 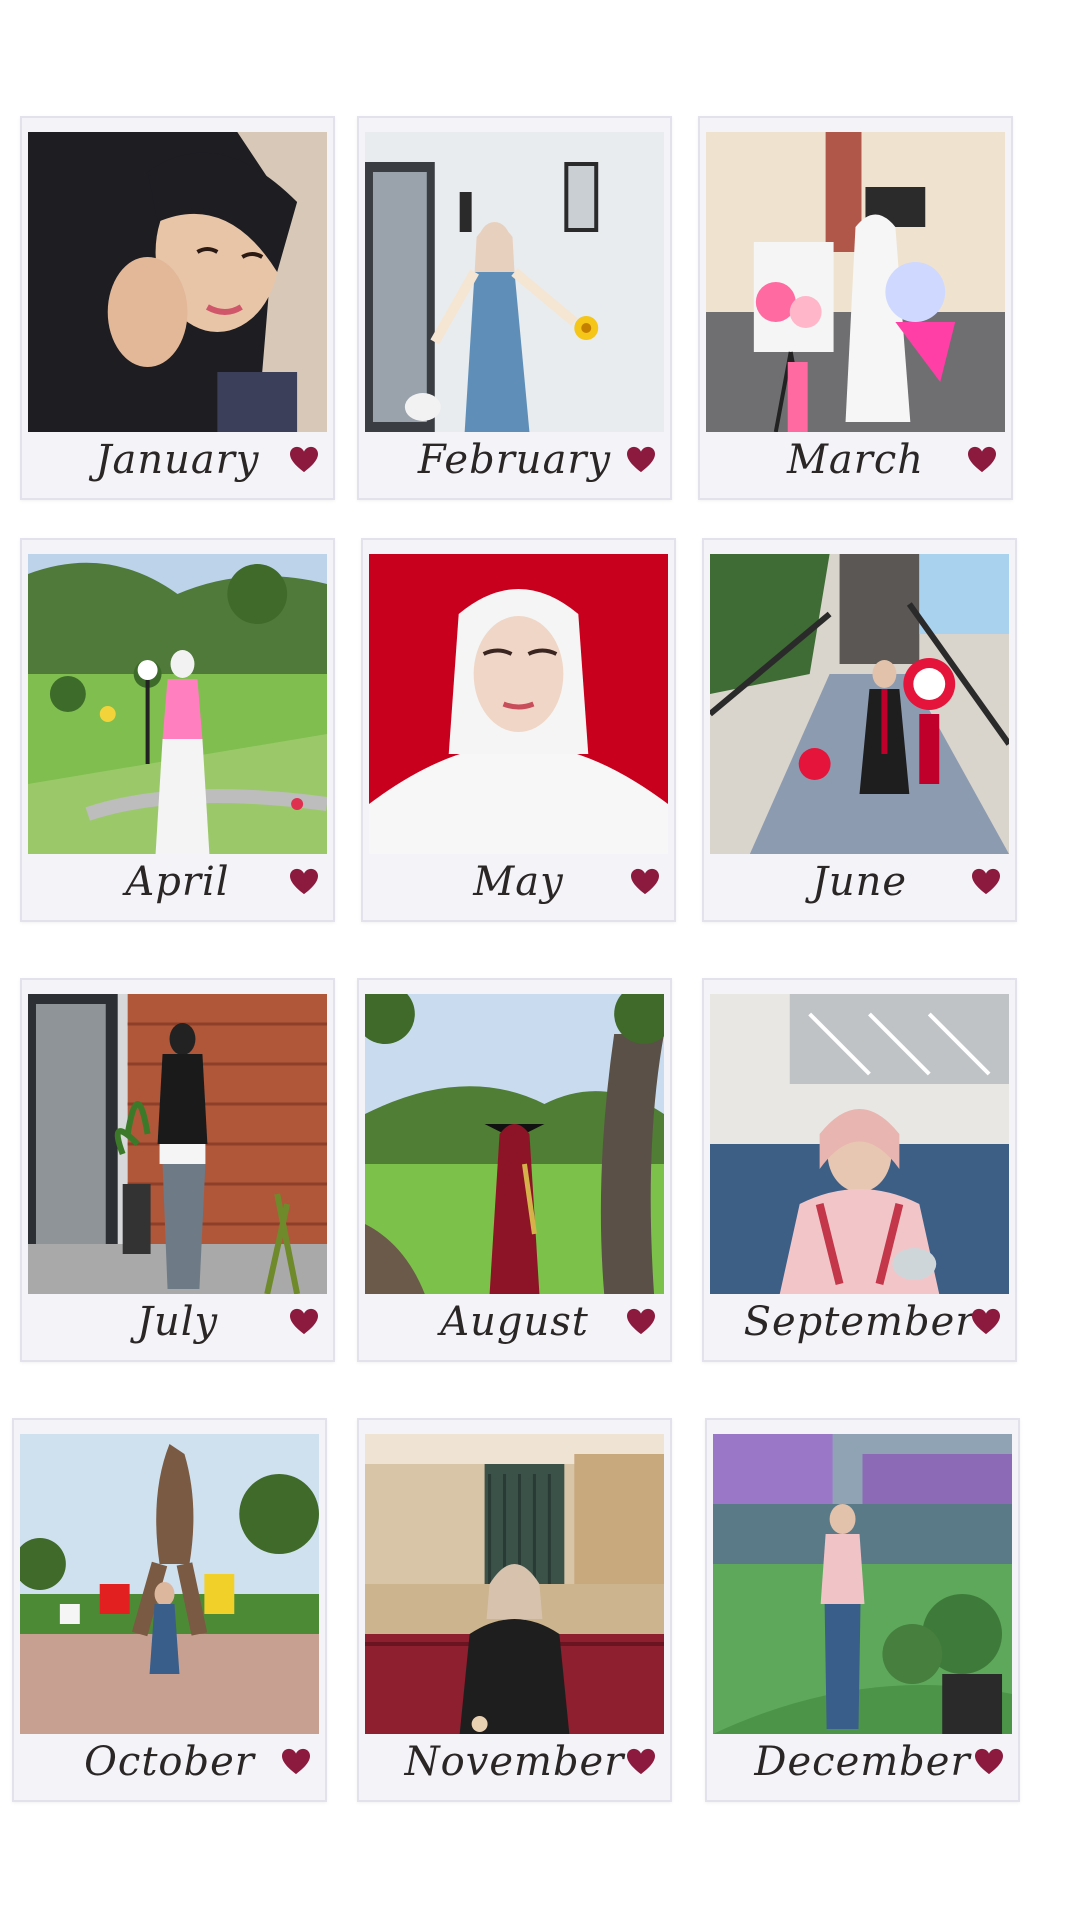 I want to click on caption-october: October, so click(x=169, y=1762).